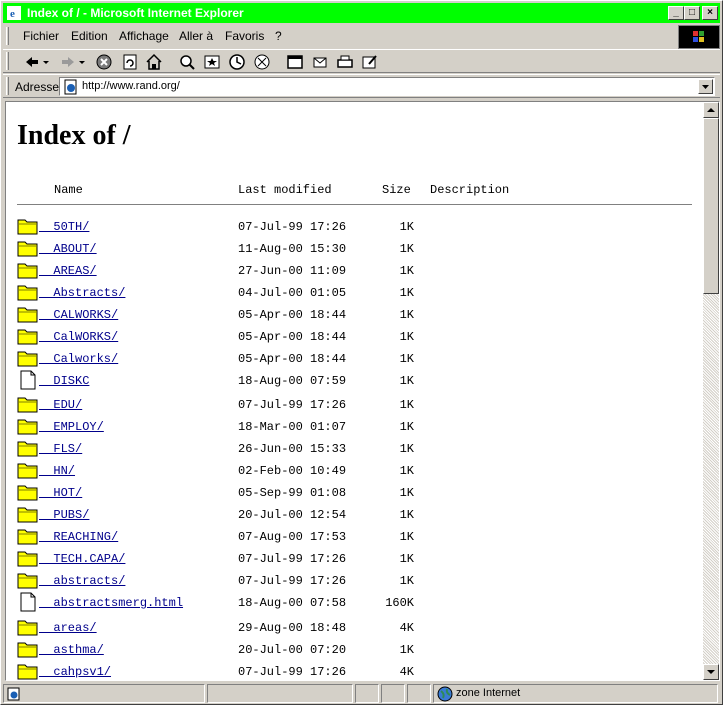 This screenshot has height=705, width=723. What do you see at coordinates (285, 190) in the screenshot?
I see `column-last-modified-header: Last modified` at bounding box center [285, 190].